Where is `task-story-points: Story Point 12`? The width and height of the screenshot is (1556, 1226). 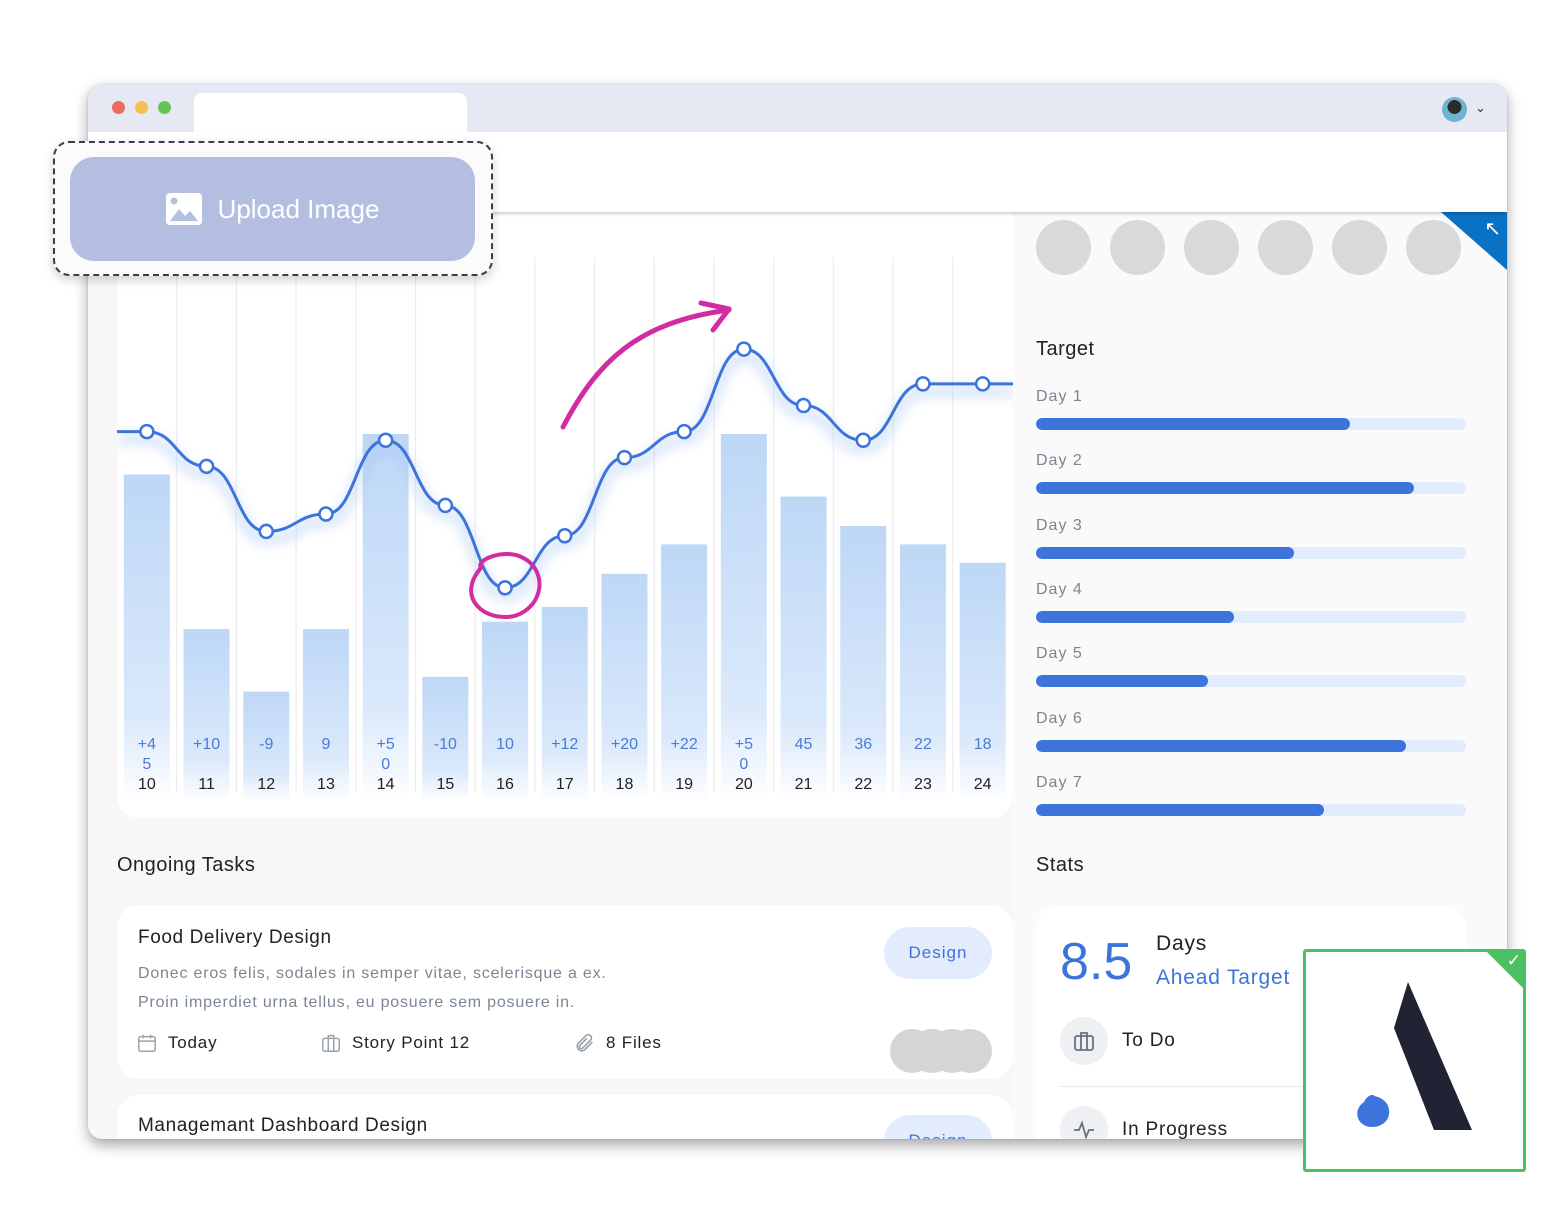 task-story-points: Story Point 12 is located at coordinates (395, 1043).